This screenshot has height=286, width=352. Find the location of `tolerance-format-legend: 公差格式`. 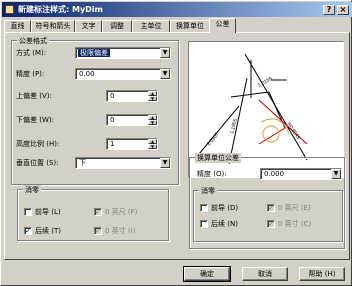

tolerance-format-legend: 公差格式 is located at coordinates (33, 41).